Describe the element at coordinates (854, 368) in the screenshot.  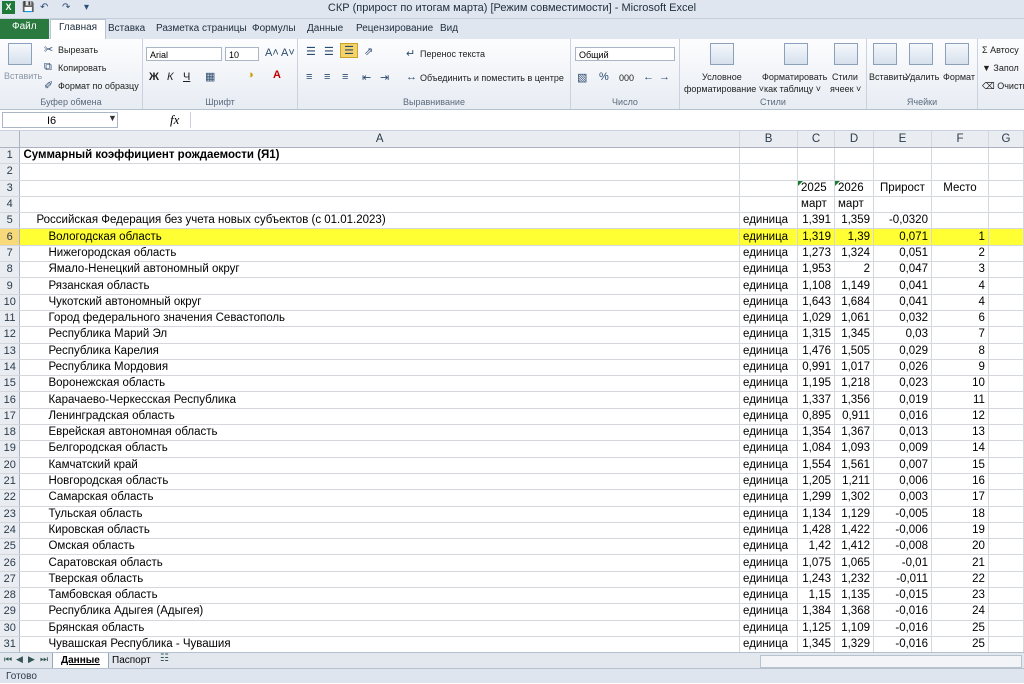
I see `value-2026-cell: 1,017` at that location.